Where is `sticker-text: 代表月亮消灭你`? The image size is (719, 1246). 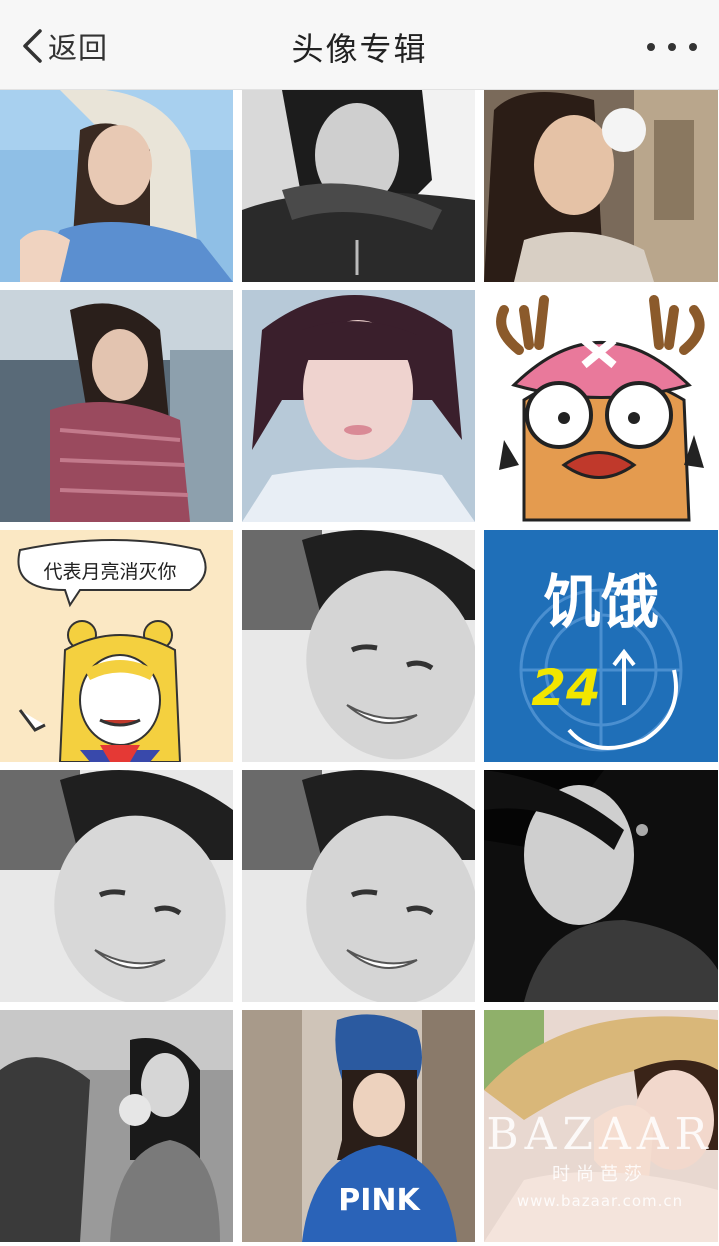 sticker-text: 代表月亮消灭你 is located at coordinates (109, 572).